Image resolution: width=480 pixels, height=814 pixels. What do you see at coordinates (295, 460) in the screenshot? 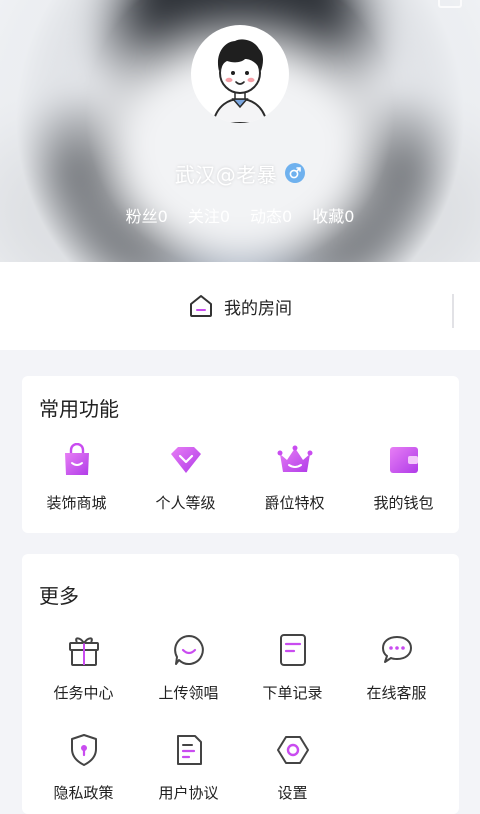
I see `crown-icon` at bounding box center [295, 460].